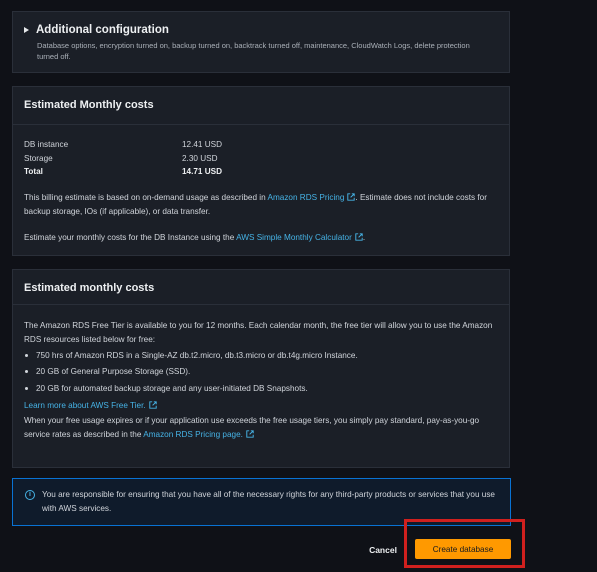 The image size is (597, 572). I want to click on additional-config-title: Additional configuration, so click(102, 30).